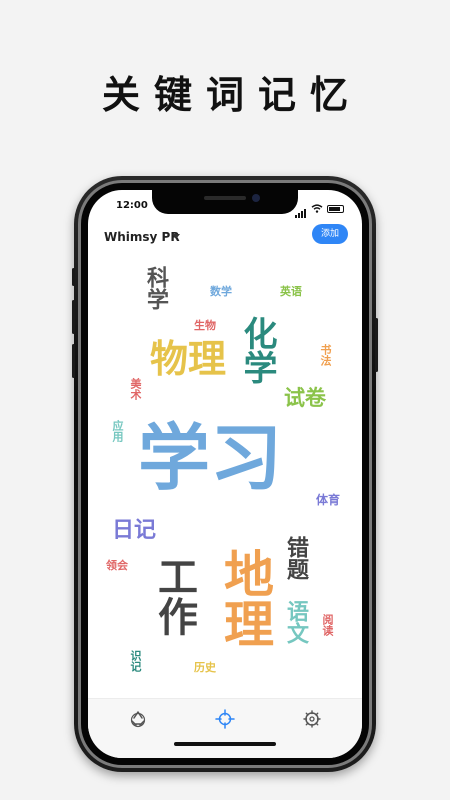 The image size is (450, 800). What do you see at coordinates (317, 208) in the screenshot?
I see `wifi-icon` at bounding box center [317, 208].